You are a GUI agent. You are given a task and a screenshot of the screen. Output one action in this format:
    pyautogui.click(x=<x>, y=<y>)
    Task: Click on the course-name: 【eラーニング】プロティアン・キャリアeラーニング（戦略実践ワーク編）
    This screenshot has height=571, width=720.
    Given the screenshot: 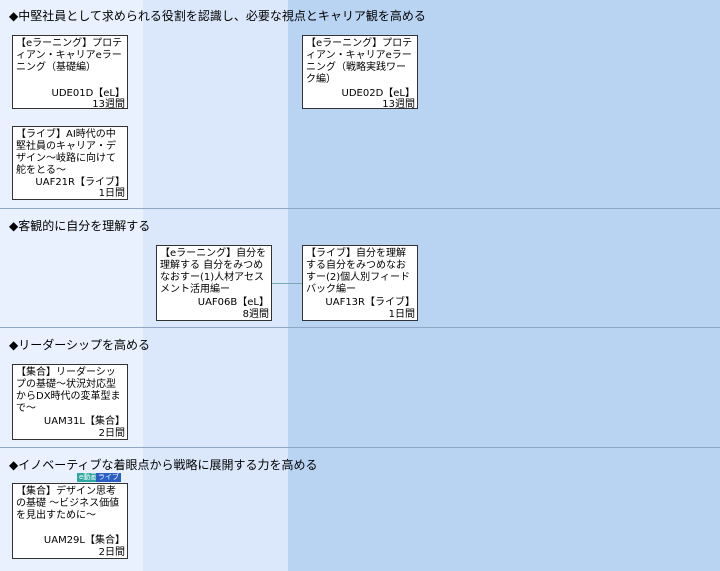 What is the action you would take?
    pyautogui.click(x=359, y=61)
    